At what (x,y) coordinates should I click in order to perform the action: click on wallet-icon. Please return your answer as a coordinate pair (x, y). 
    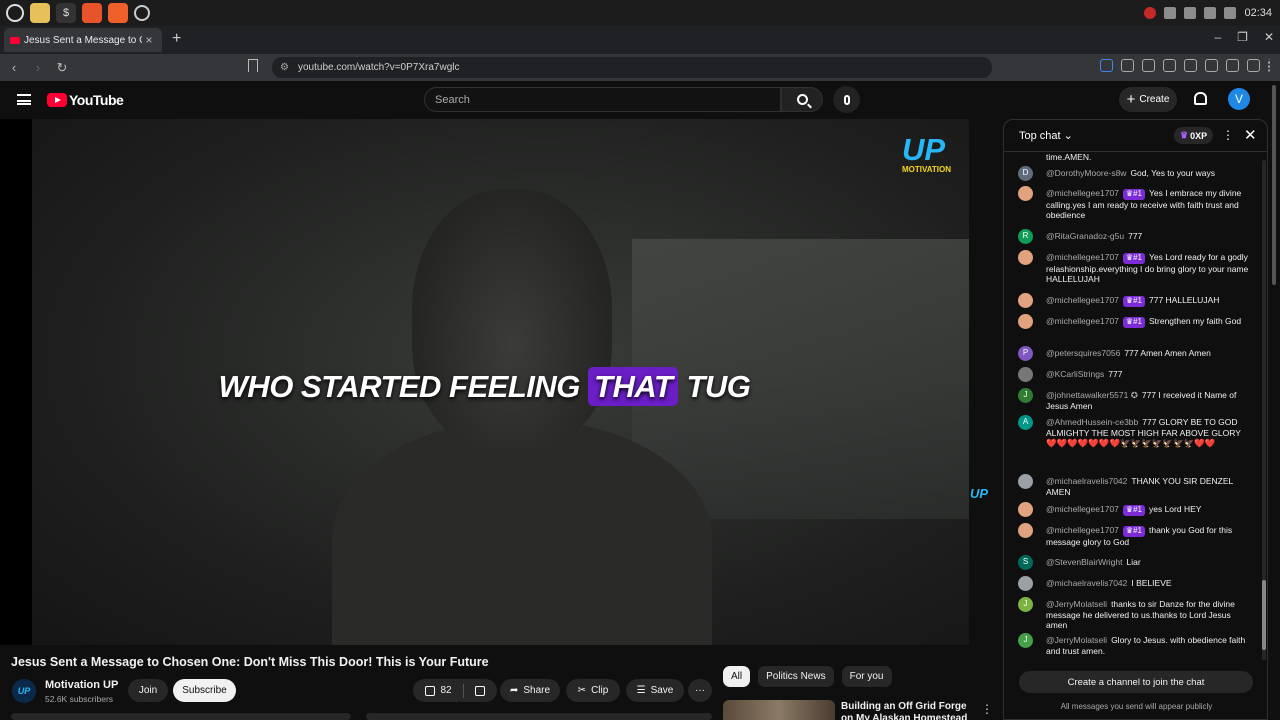
    Looking at the image, I should click on (1232, 65).